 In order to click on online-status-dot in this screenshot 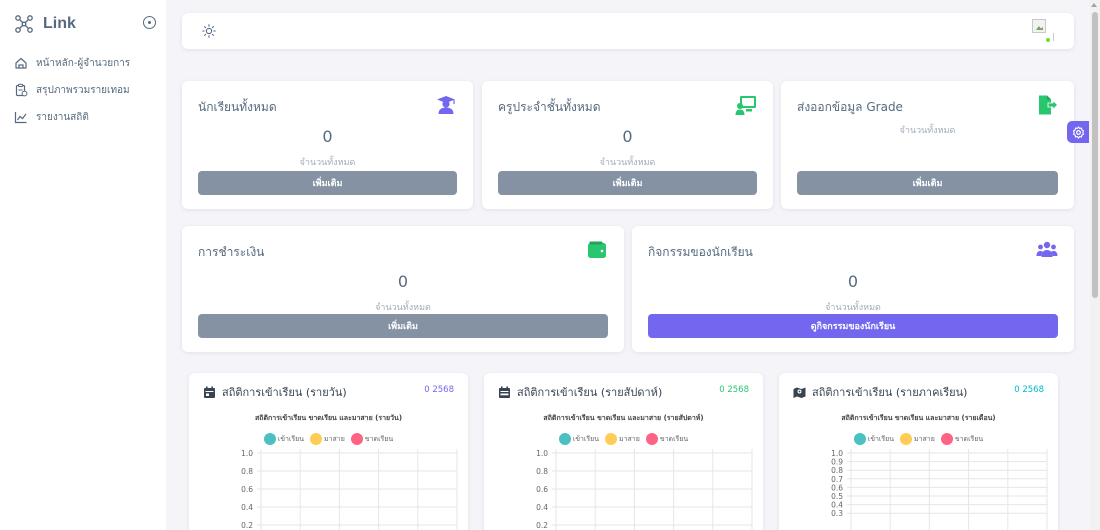, I will do `click(1048, 40)`.